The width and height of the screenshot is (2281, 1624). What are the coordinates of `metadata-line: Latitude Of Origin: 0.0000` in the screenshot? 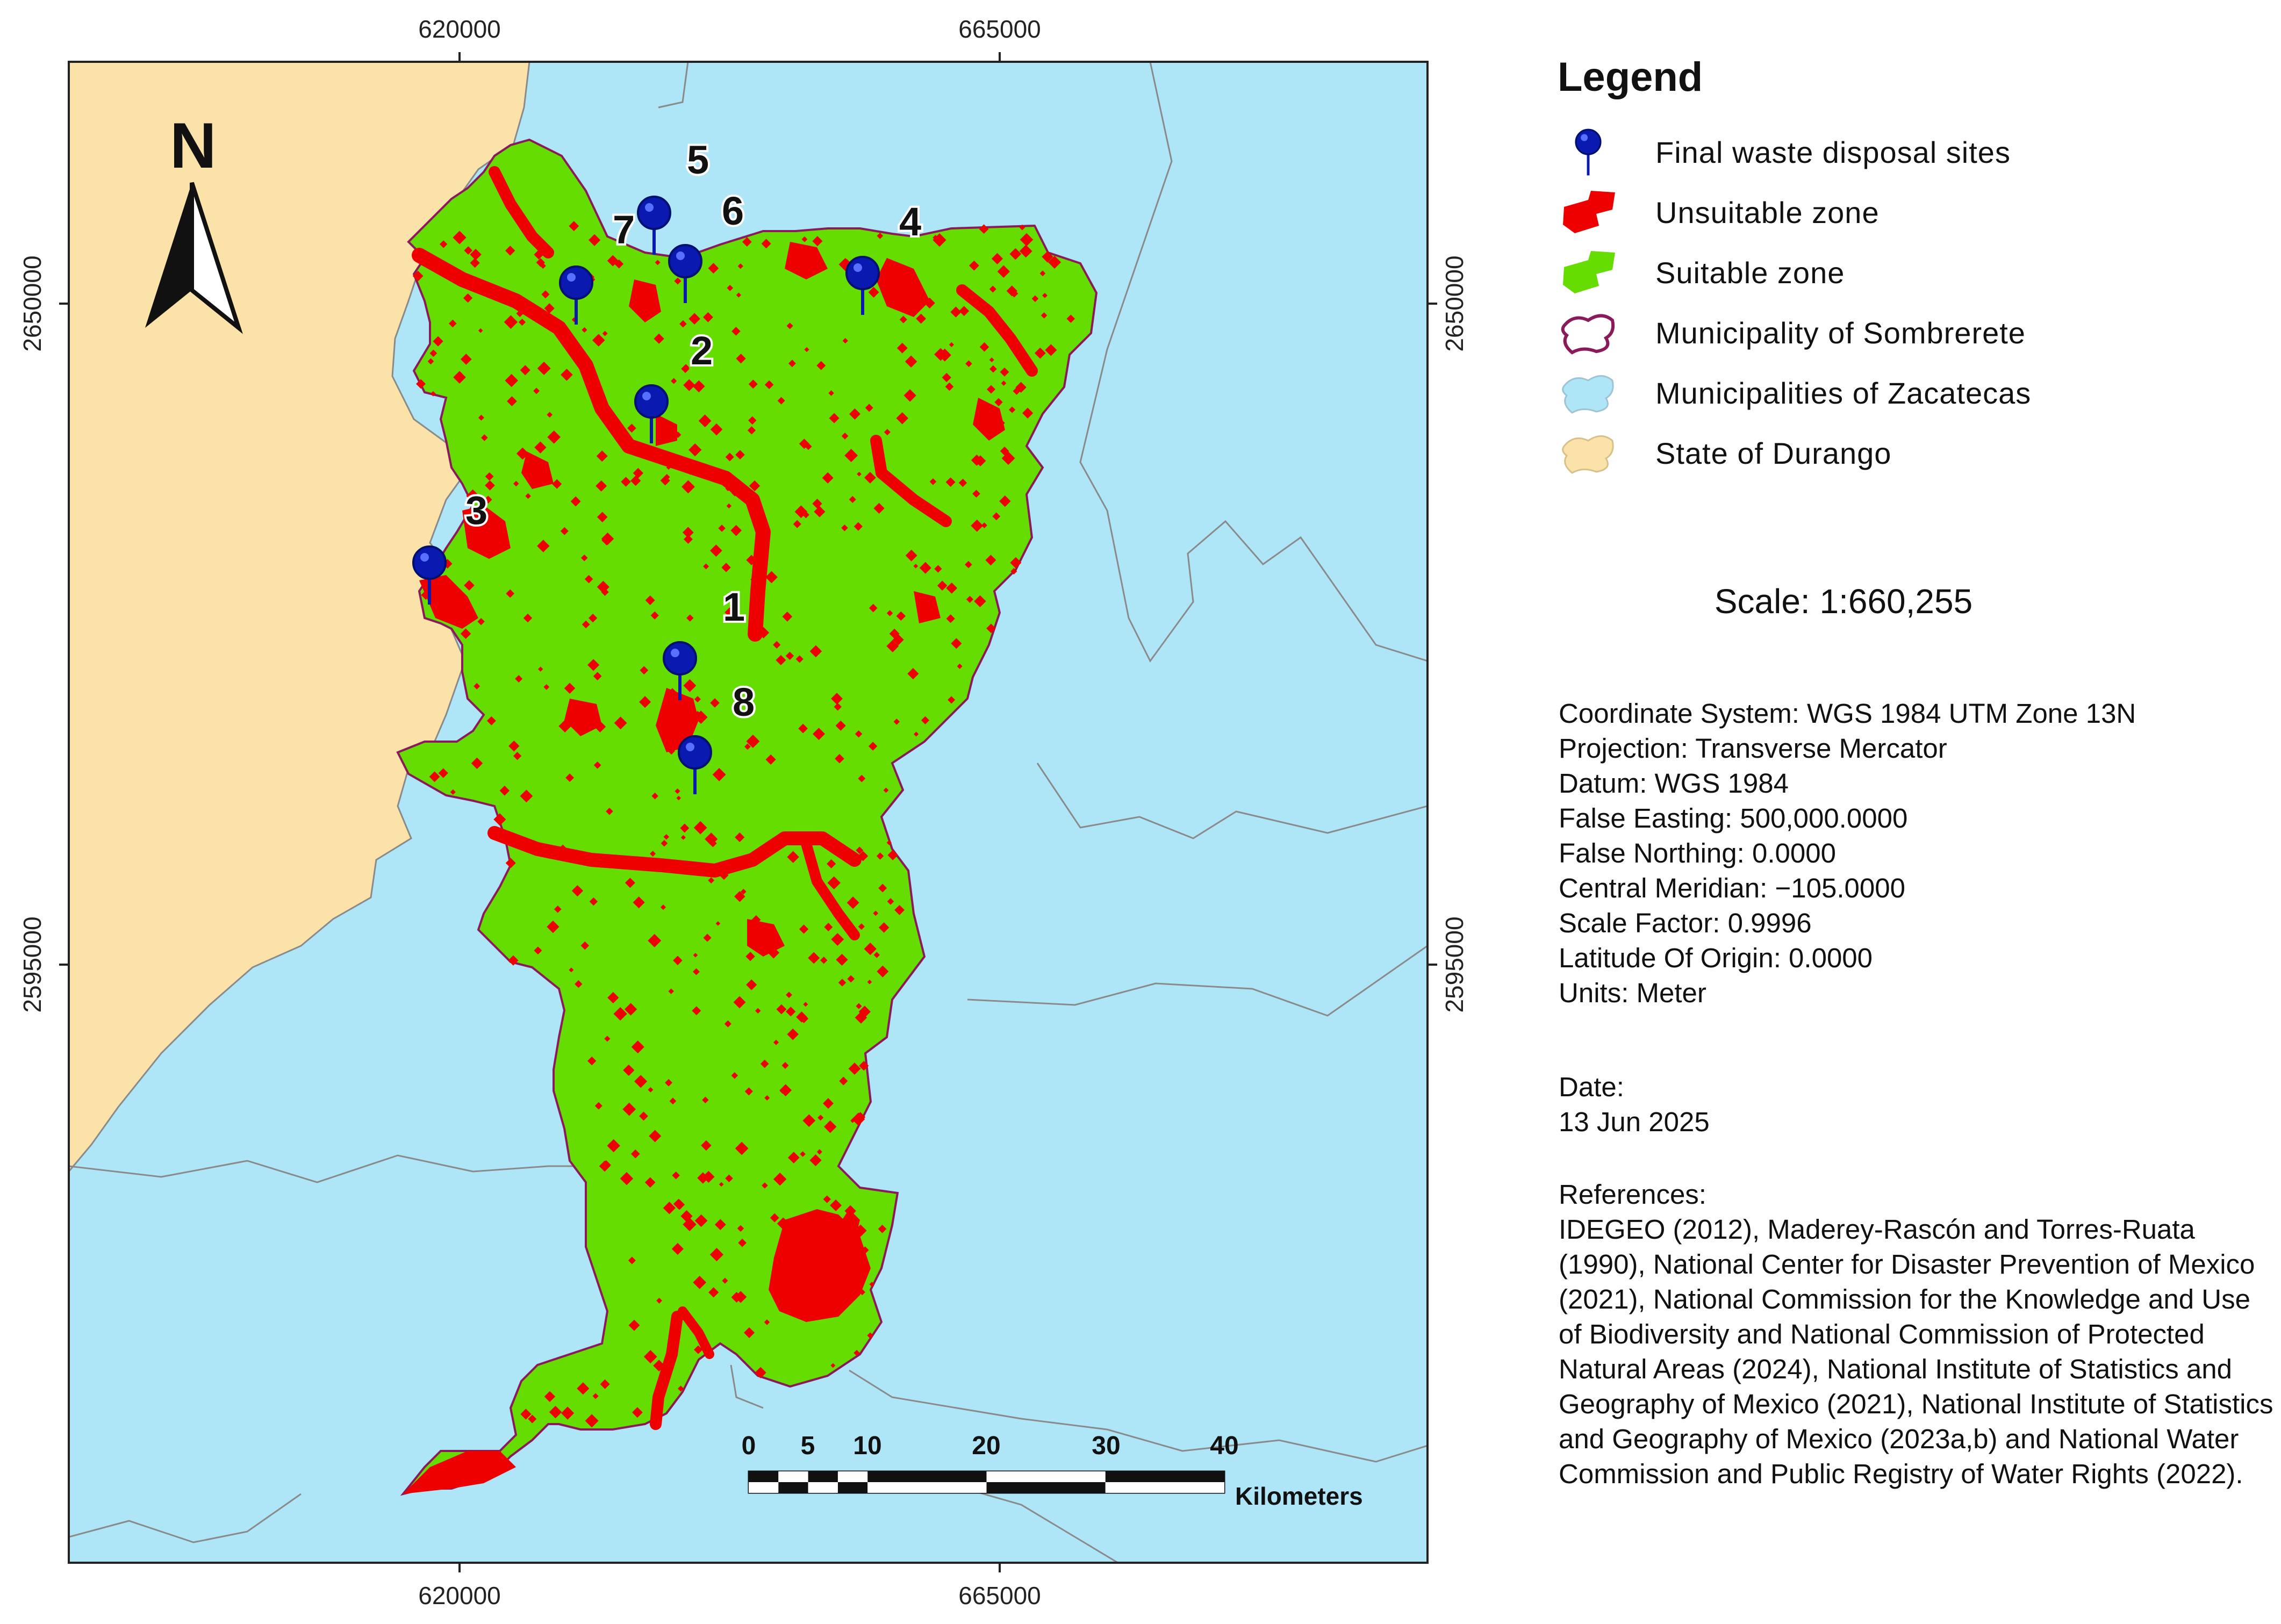 It's located at (1716, 958).